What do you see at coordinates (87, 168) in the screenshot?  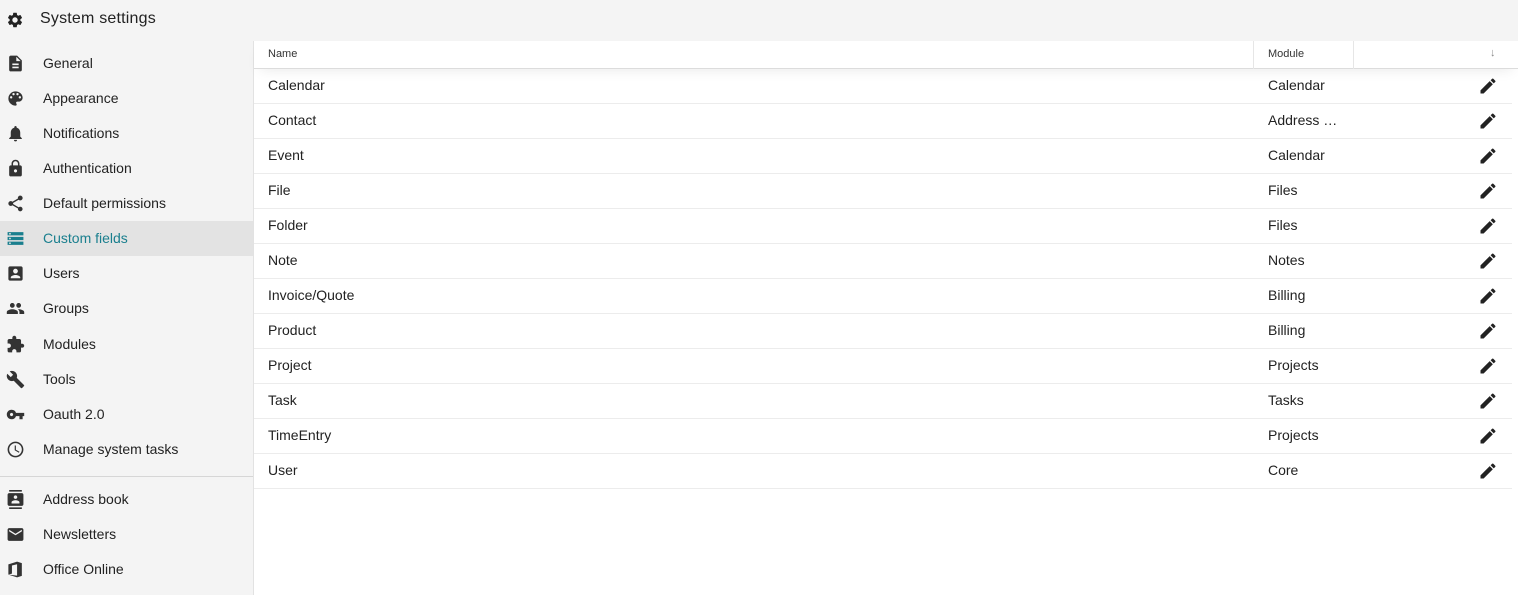 I see `sidebar-item-label: Authentication` at bounding box center [87, 168].